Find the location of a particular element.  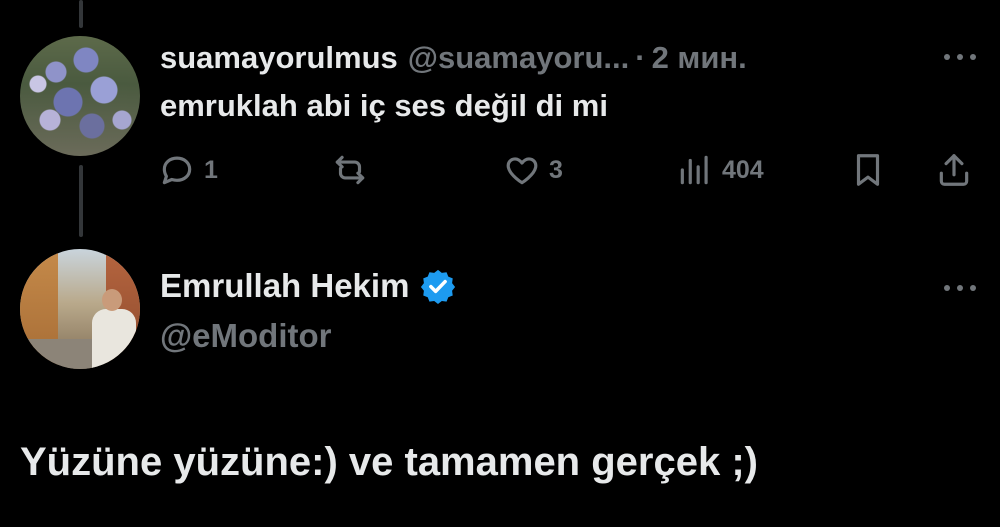

share-button is located at coordinates (954, 170).